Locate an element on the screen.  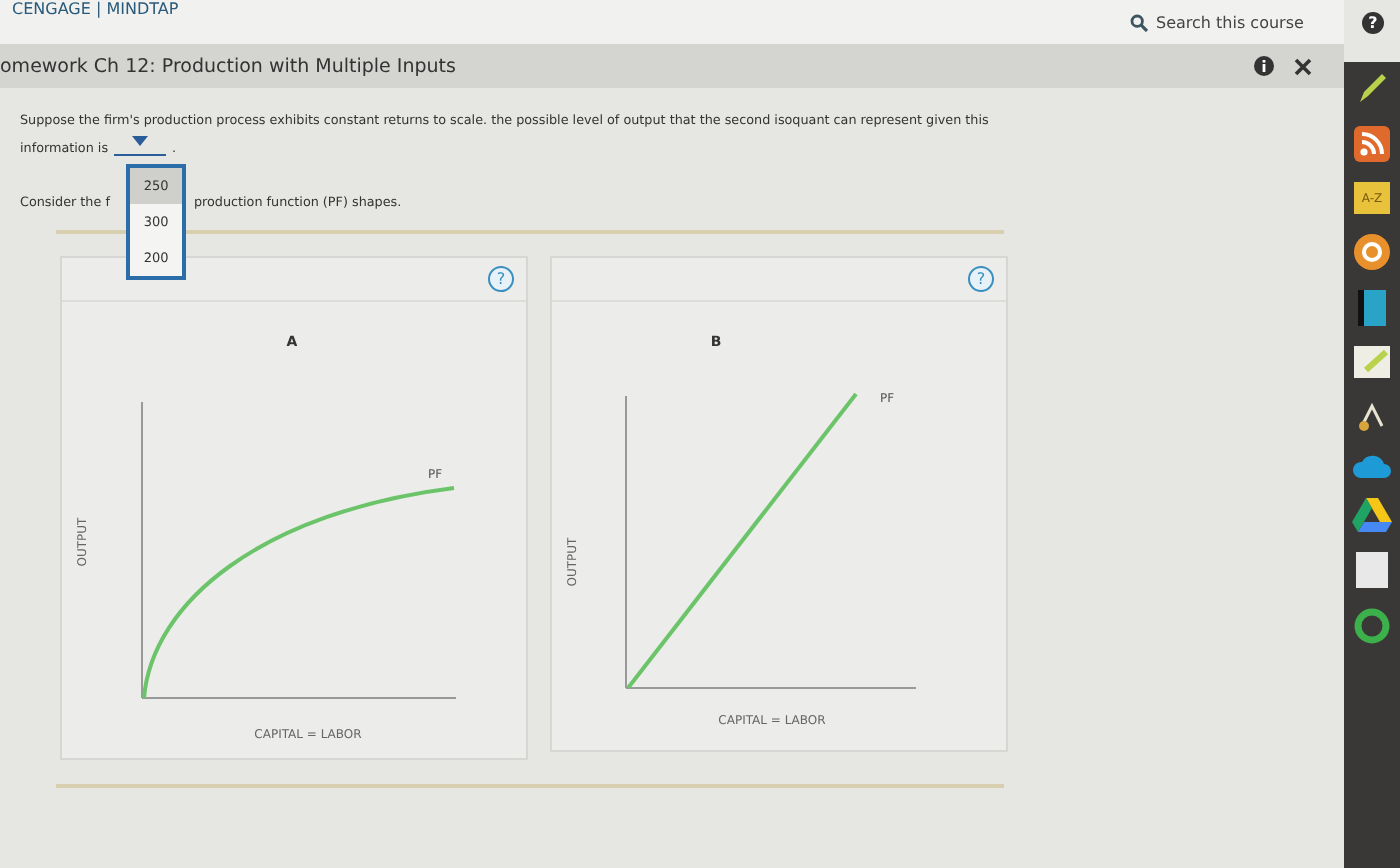
caret-icon is located at coordinates (140, 141).